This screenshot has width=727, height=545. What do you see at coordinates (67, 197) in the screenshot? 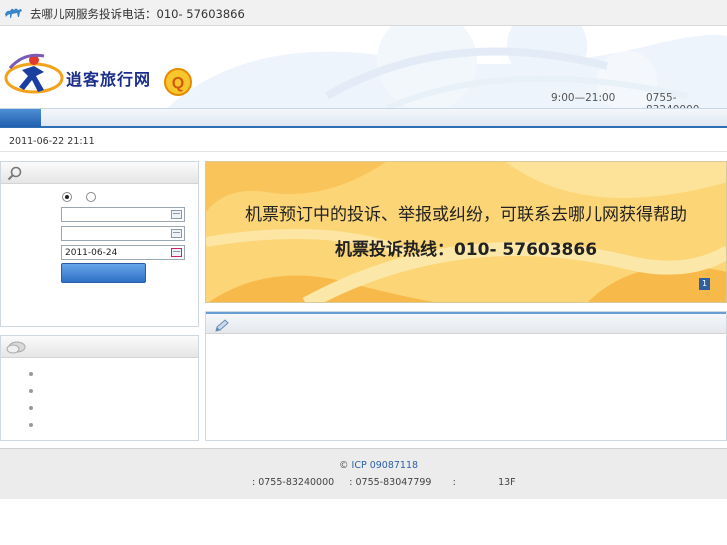
I see `trip-type-oneway-radio` at bounding box center [67, 197].